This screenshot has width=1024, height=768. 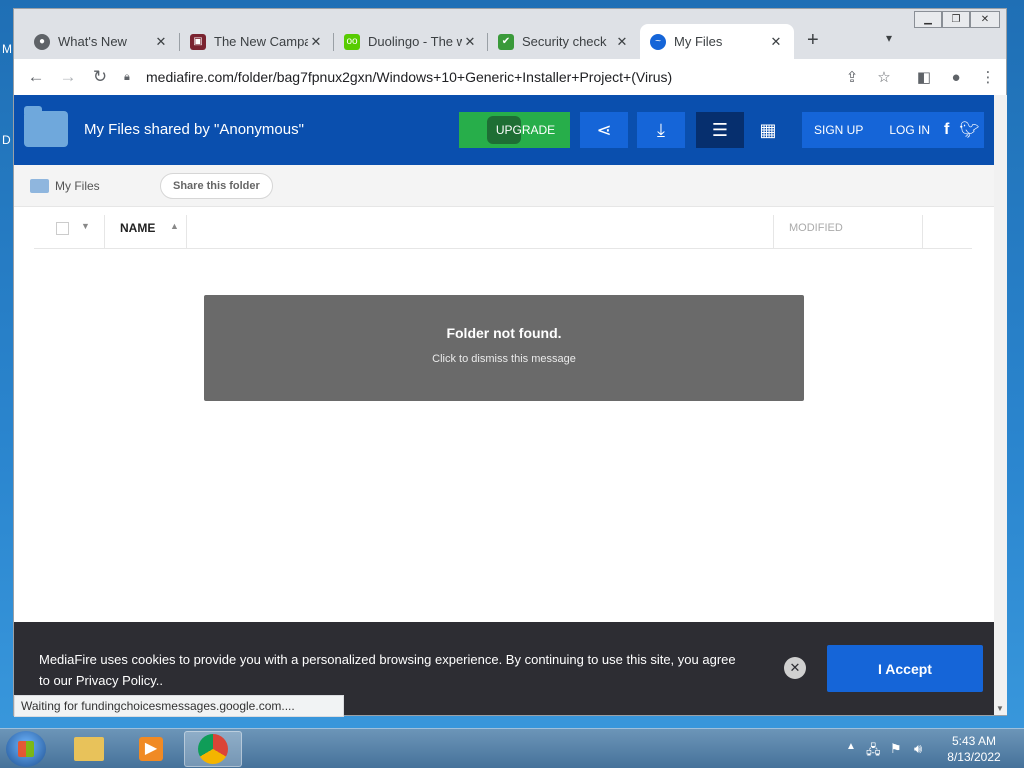 I want to click on profile-avatar-icon: ●, so click(x=956, y=77).